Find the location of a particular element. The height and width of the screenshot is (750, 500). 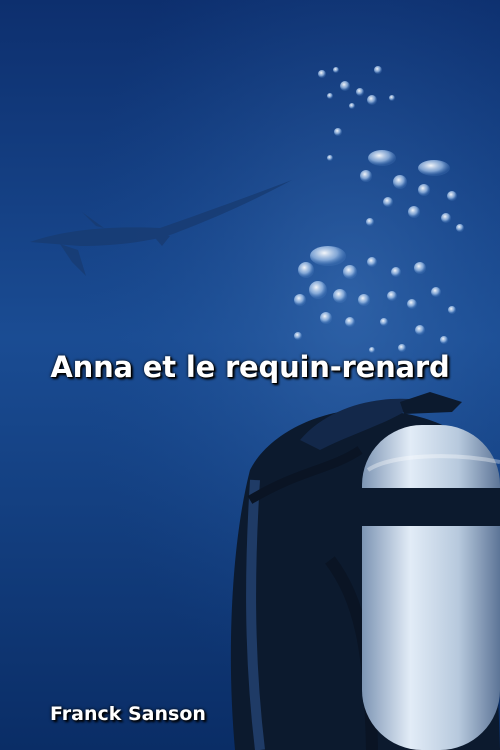

tank-strap is located at coordinates (431, 507).